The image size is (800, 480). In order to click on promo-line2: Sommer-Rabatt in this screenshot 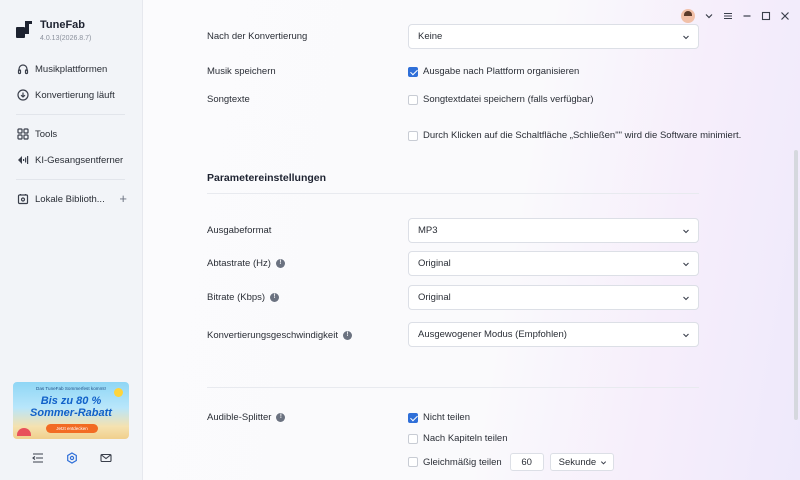, I will do `click(71, 413)`.